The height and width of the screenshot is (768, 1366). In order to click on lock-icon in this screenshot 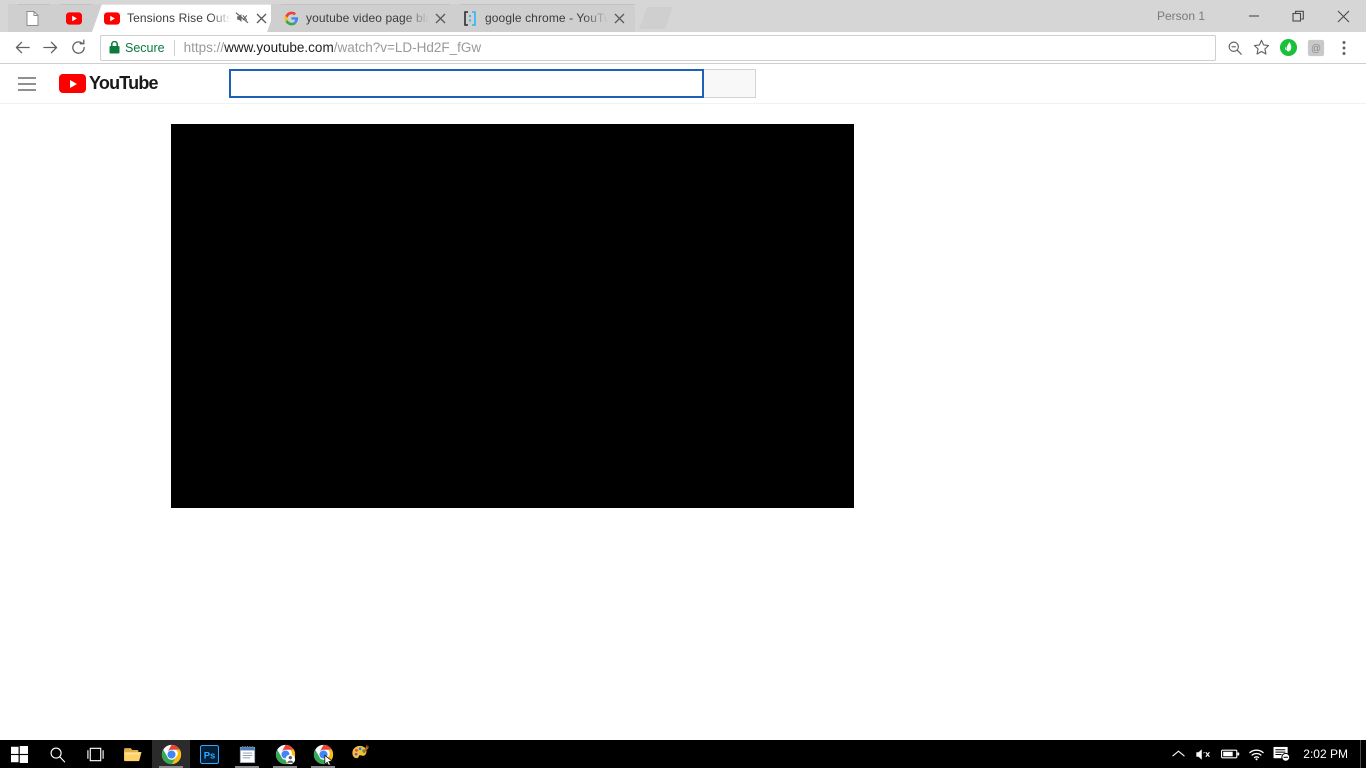, I will do `click(114, 47)`.